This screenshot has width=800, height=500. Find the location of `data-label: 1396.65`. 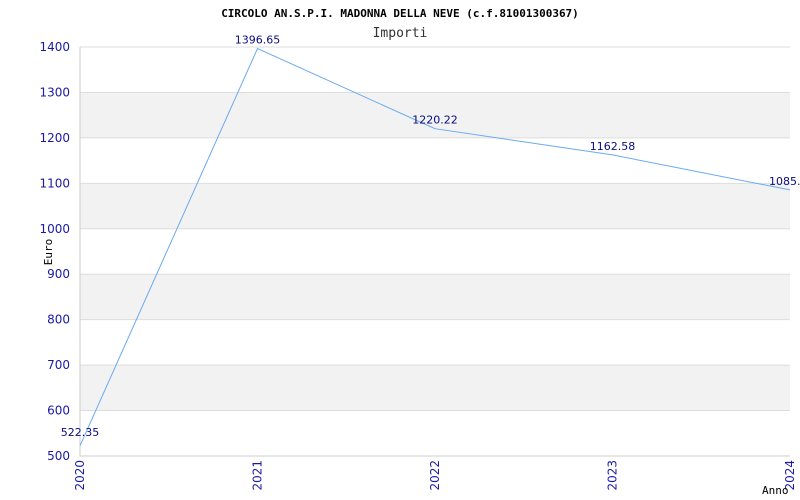

data-label: 1396.65 is located at coordinates (258, 40).